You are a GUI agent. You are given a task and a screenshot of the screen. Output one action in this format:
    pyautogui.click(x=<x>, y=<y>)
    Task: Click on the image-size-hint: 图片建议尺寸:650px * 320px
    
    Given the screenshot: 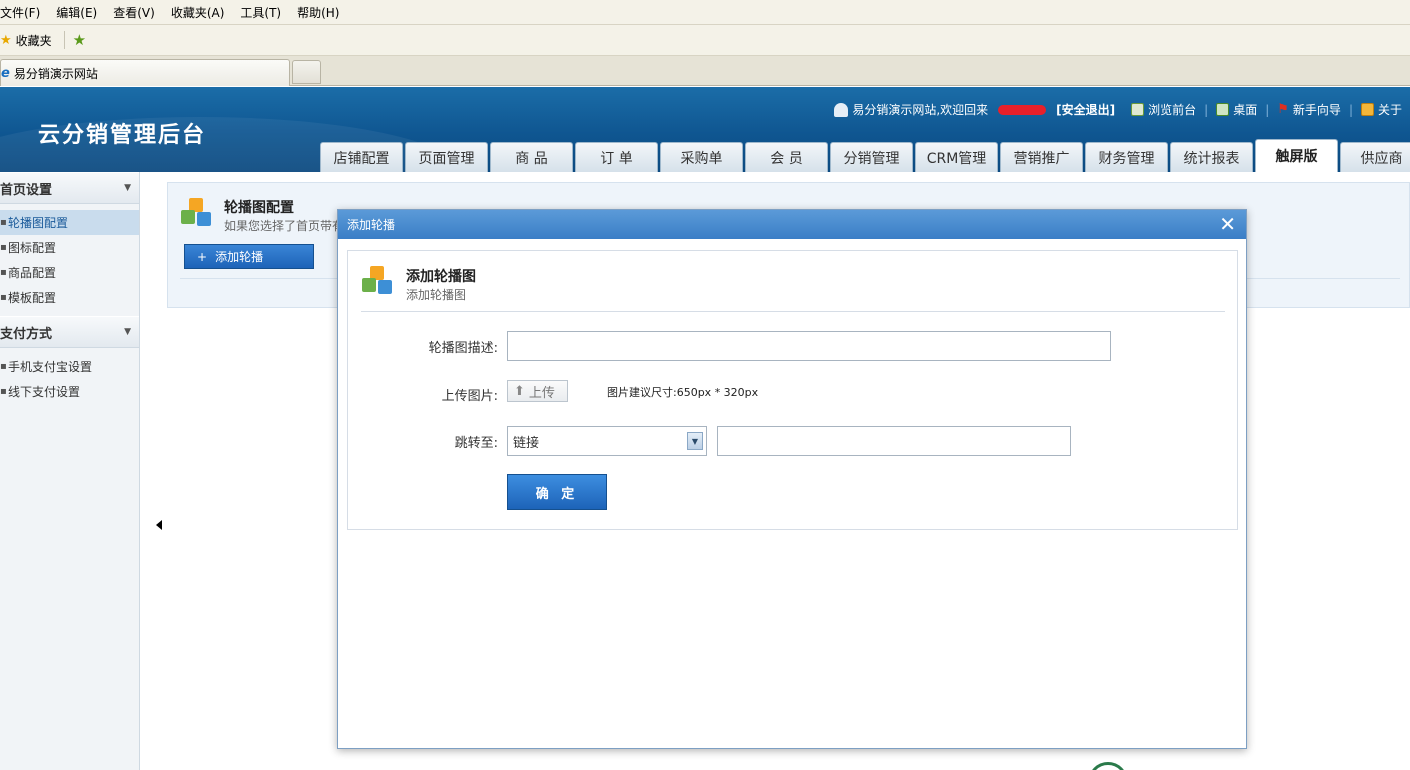 What is the action you would take?
    pyautogui.click(x=683, y=392)
    